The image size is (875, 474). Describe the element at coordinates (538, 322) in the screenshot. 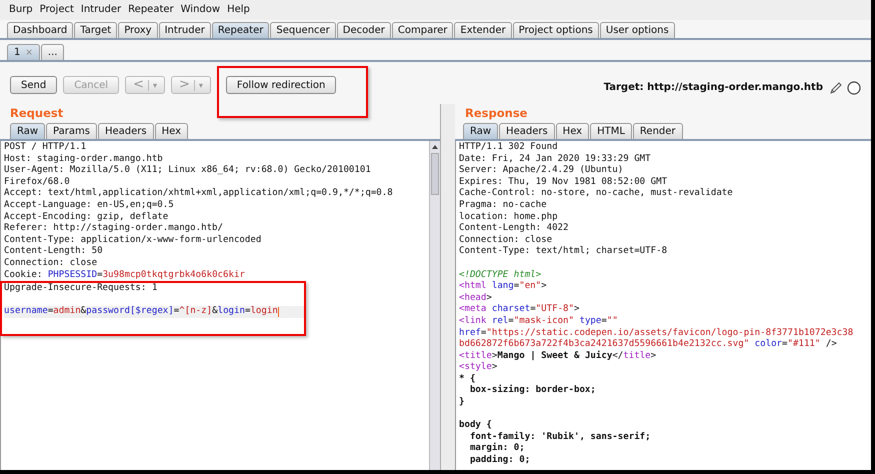

I see `code-line: <link rel="mask-icon" type=""` at that location.